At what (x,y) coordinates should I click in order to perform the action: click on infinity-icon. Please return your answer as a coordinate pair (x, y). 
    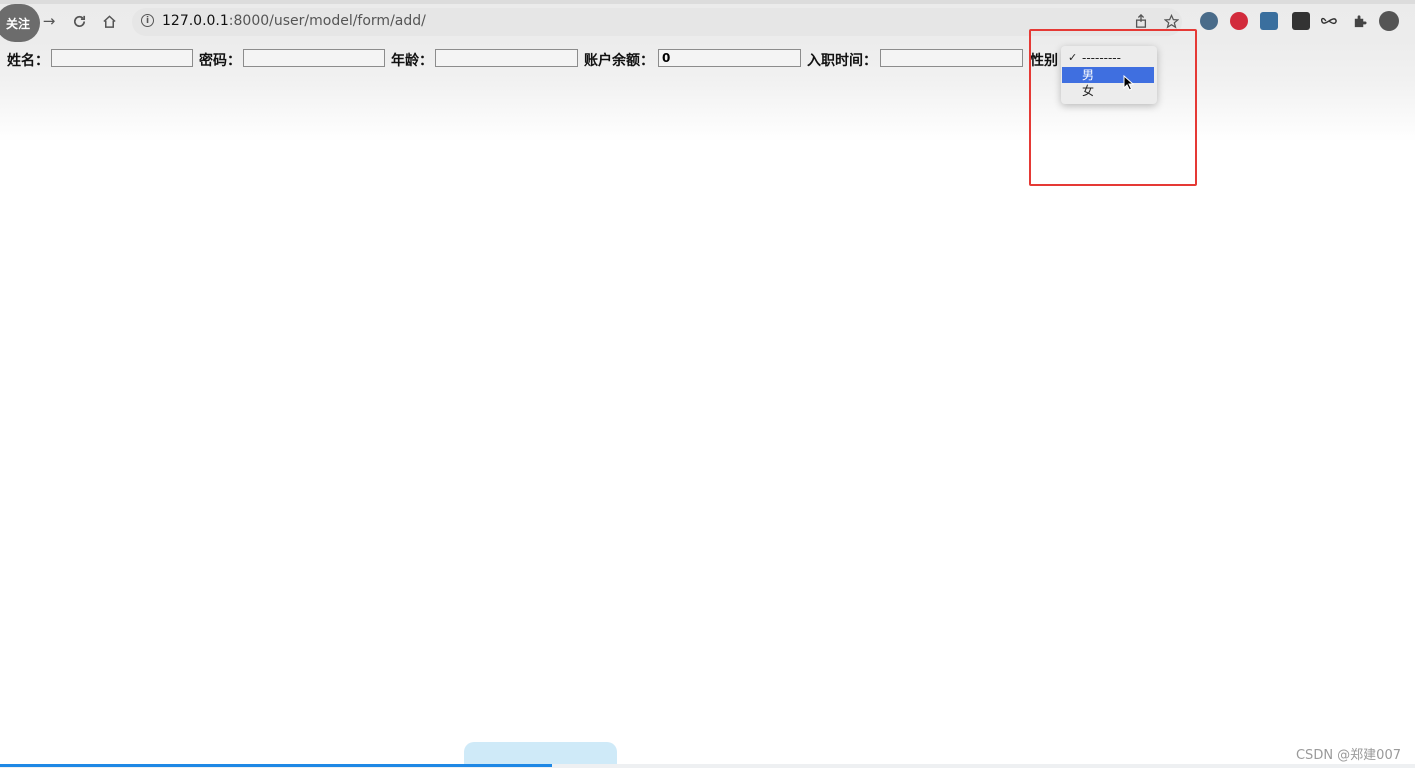
    Looking at the image, I should click on (1329, 21).